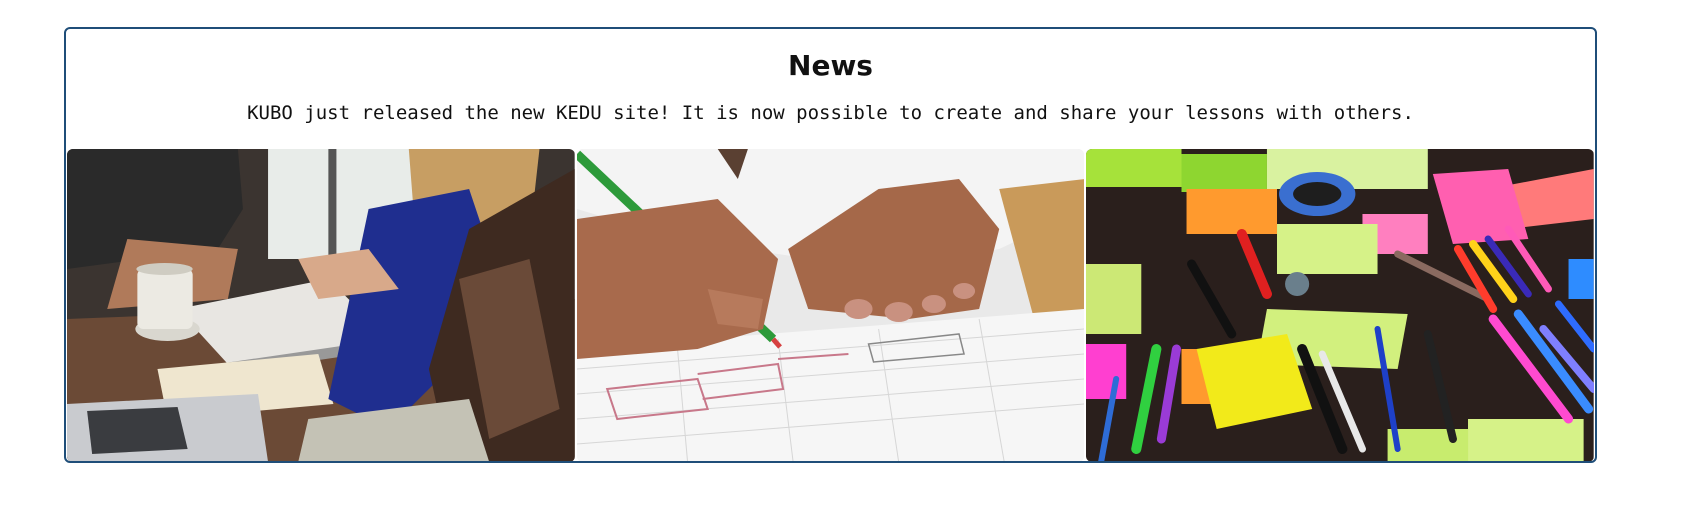  Describe the element at coordinates (830, 65) in the screenshot. I see `news-title: News` at that location.